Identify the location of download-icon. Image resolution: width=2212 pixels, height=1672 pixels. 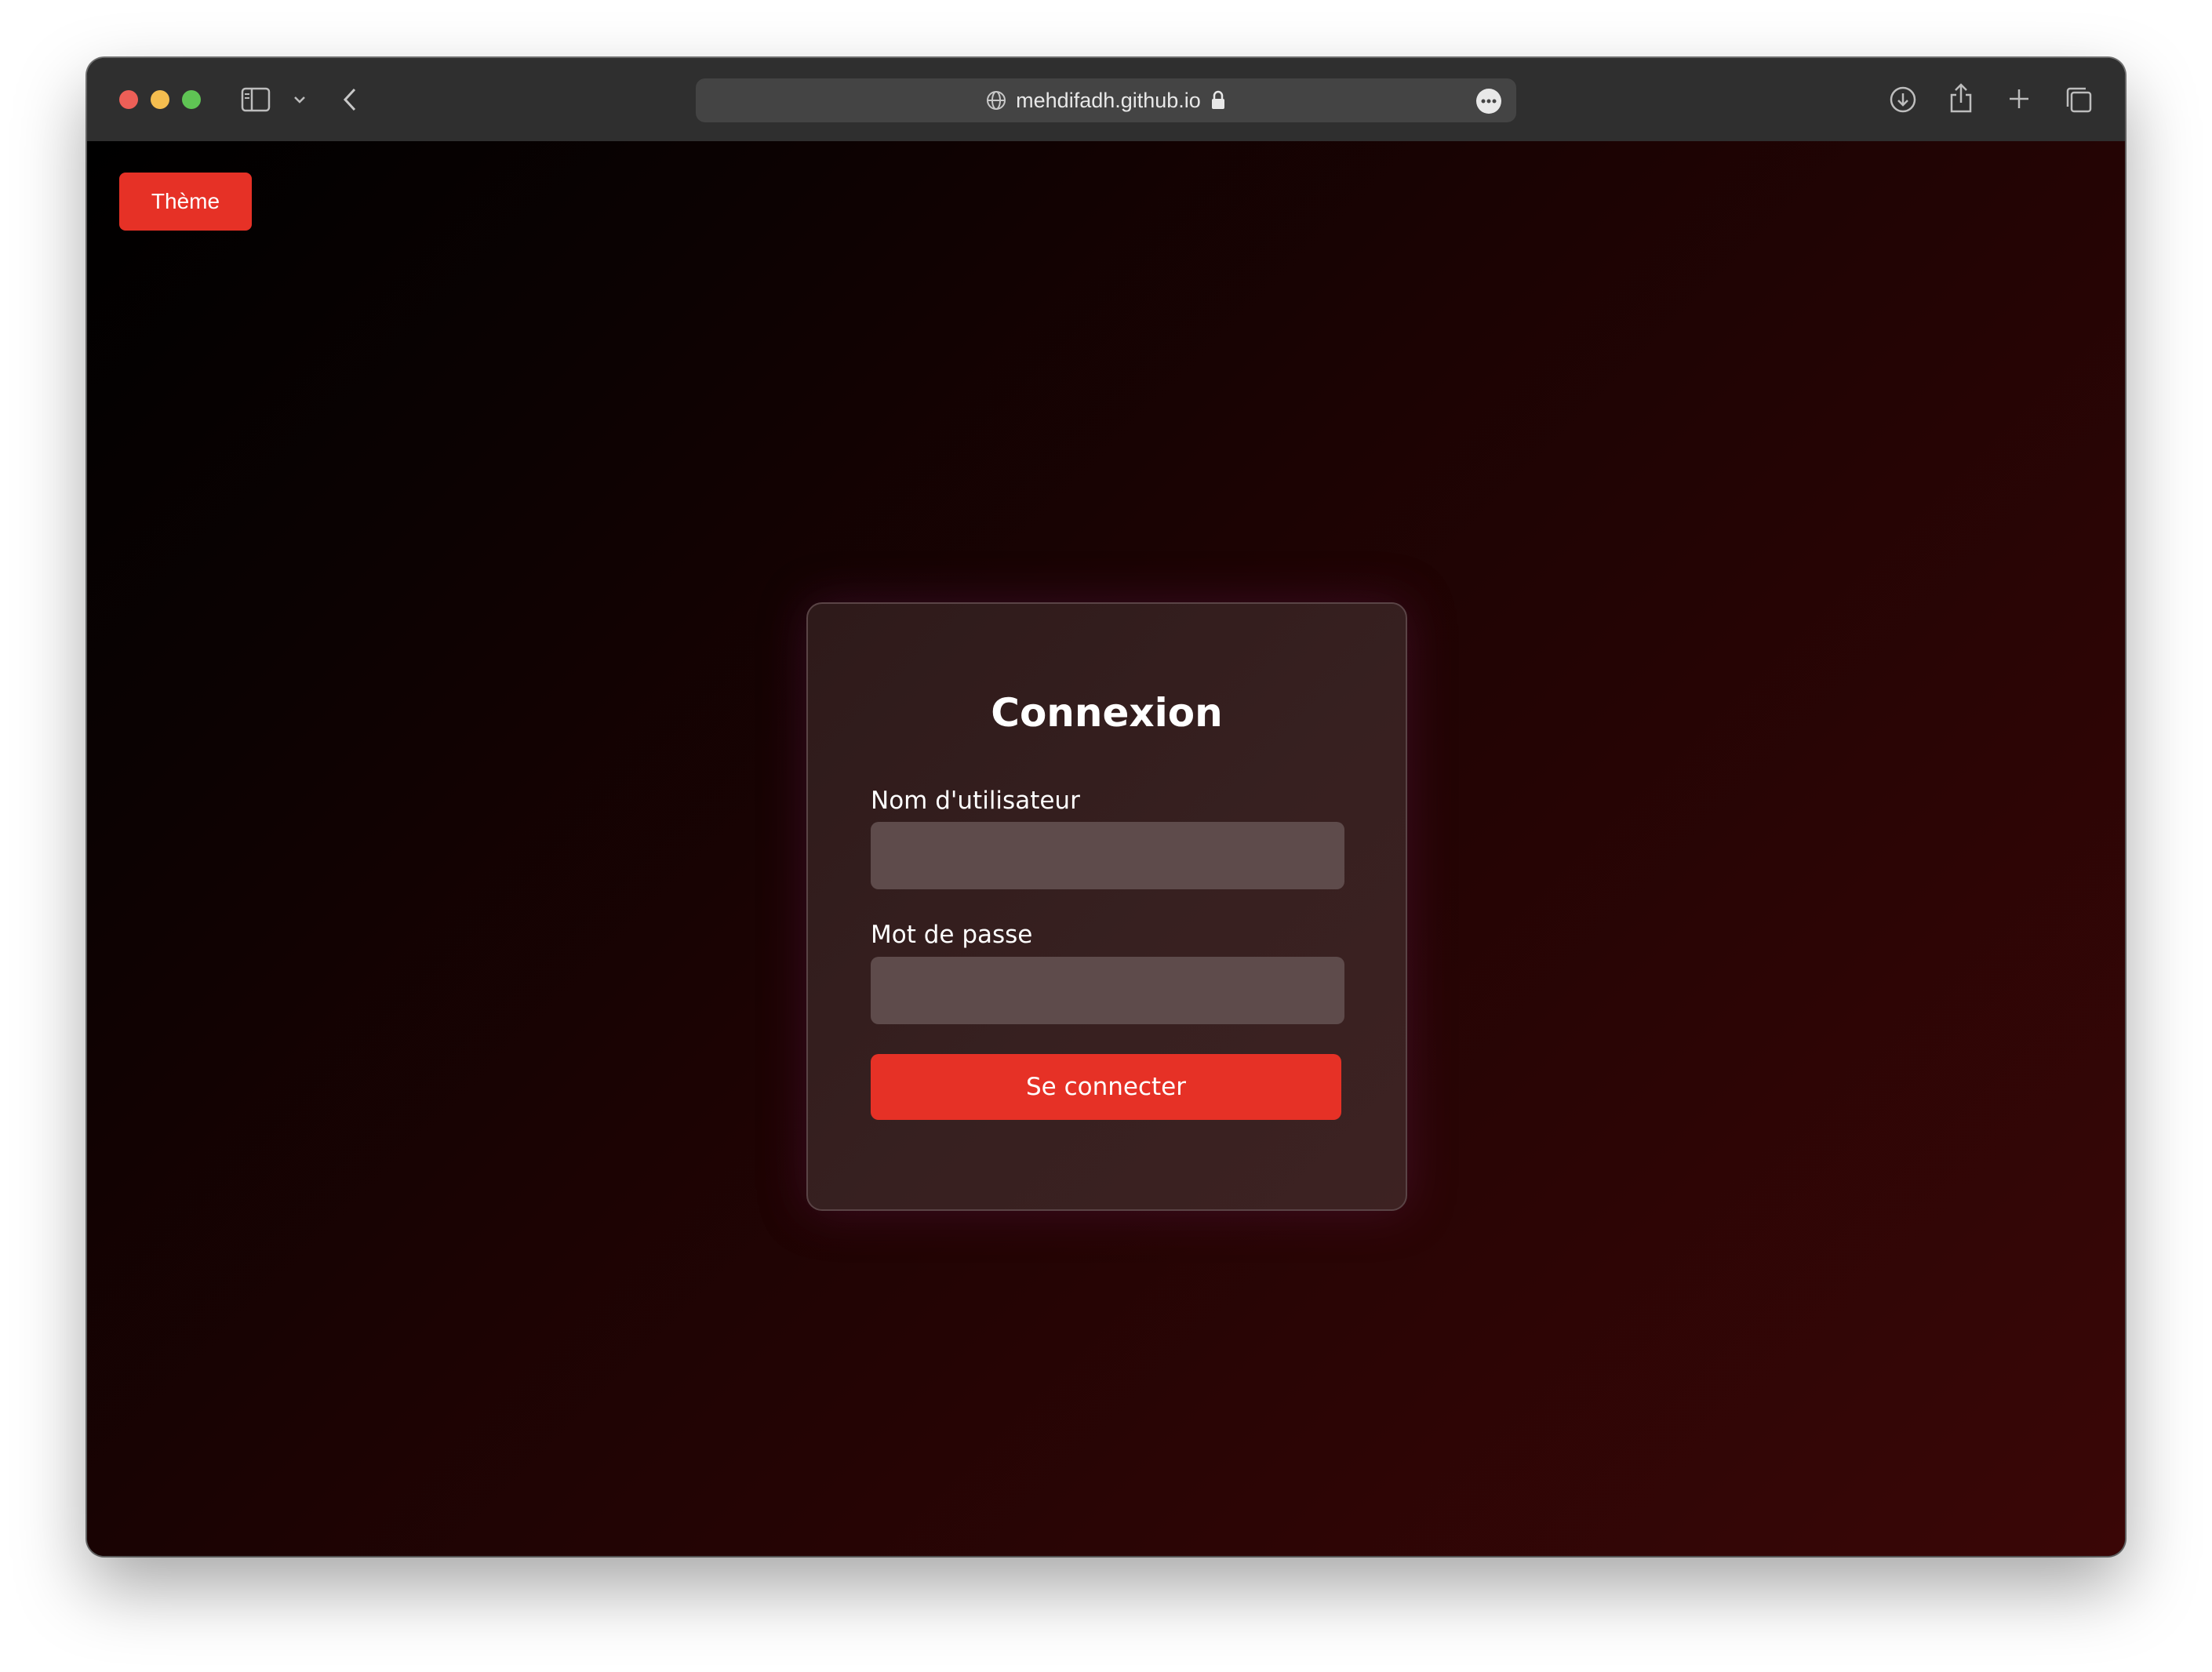
(1903, 99).